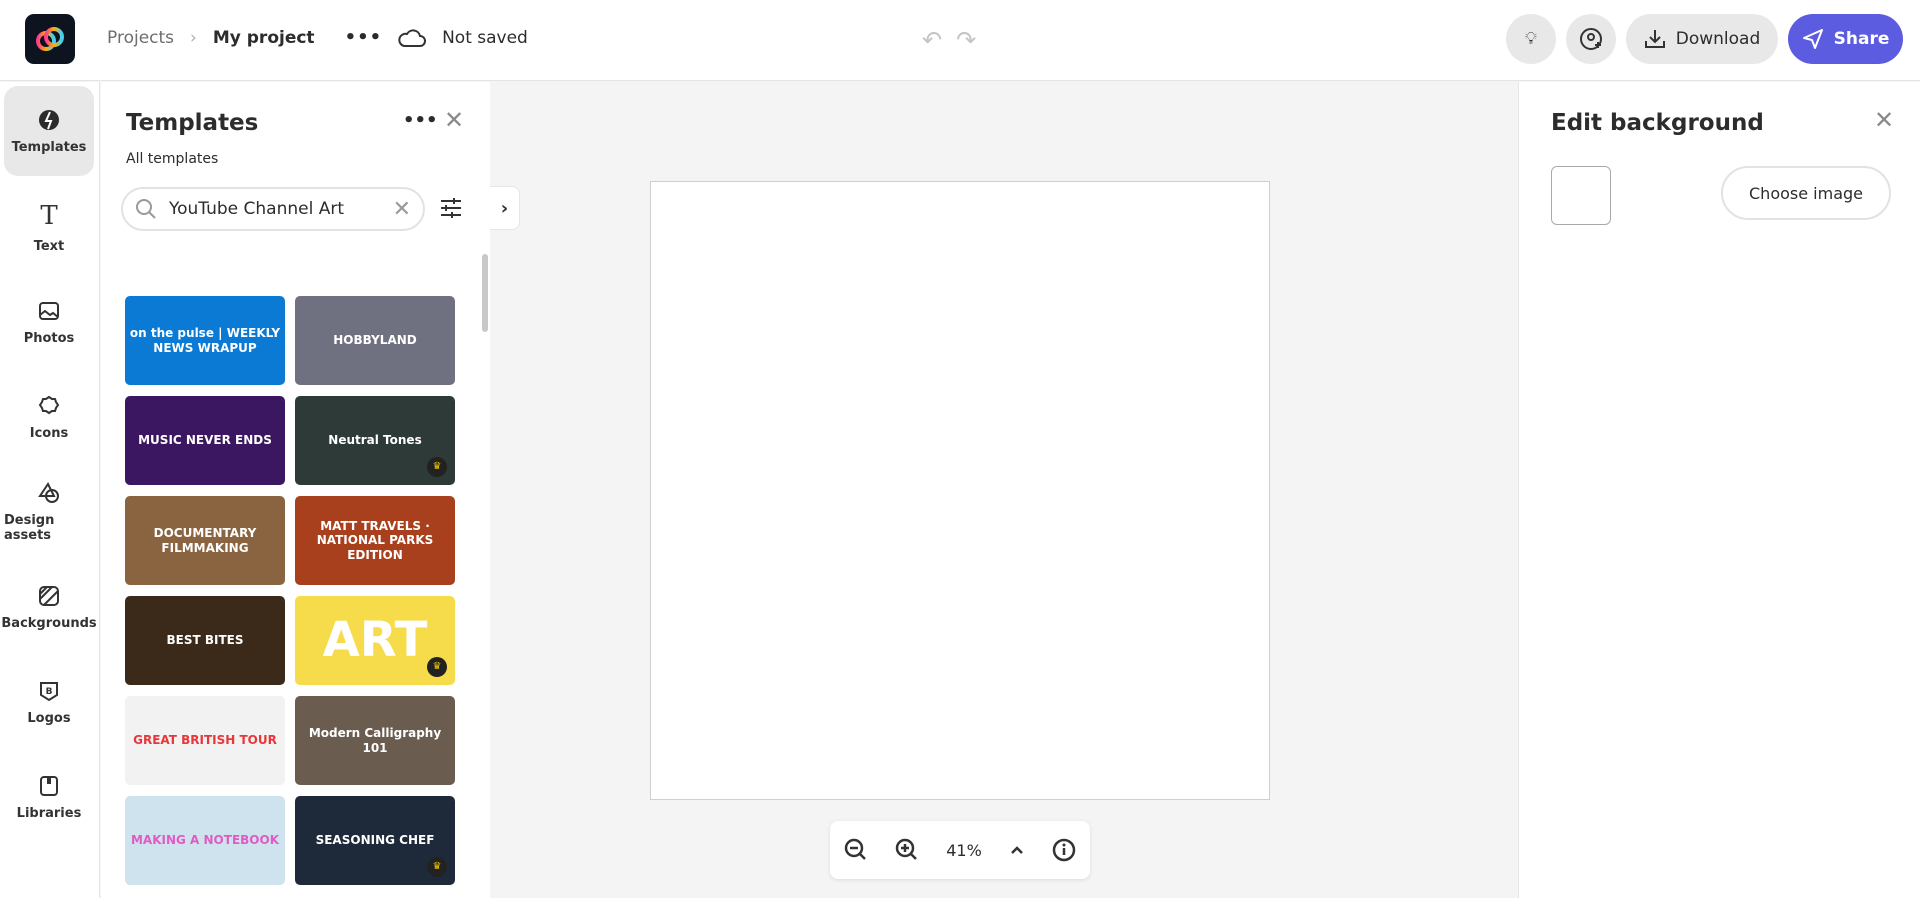 This screenshot has width=1920, height=898. I want to click on rail-item-icons: Icons, so click(49, 417).